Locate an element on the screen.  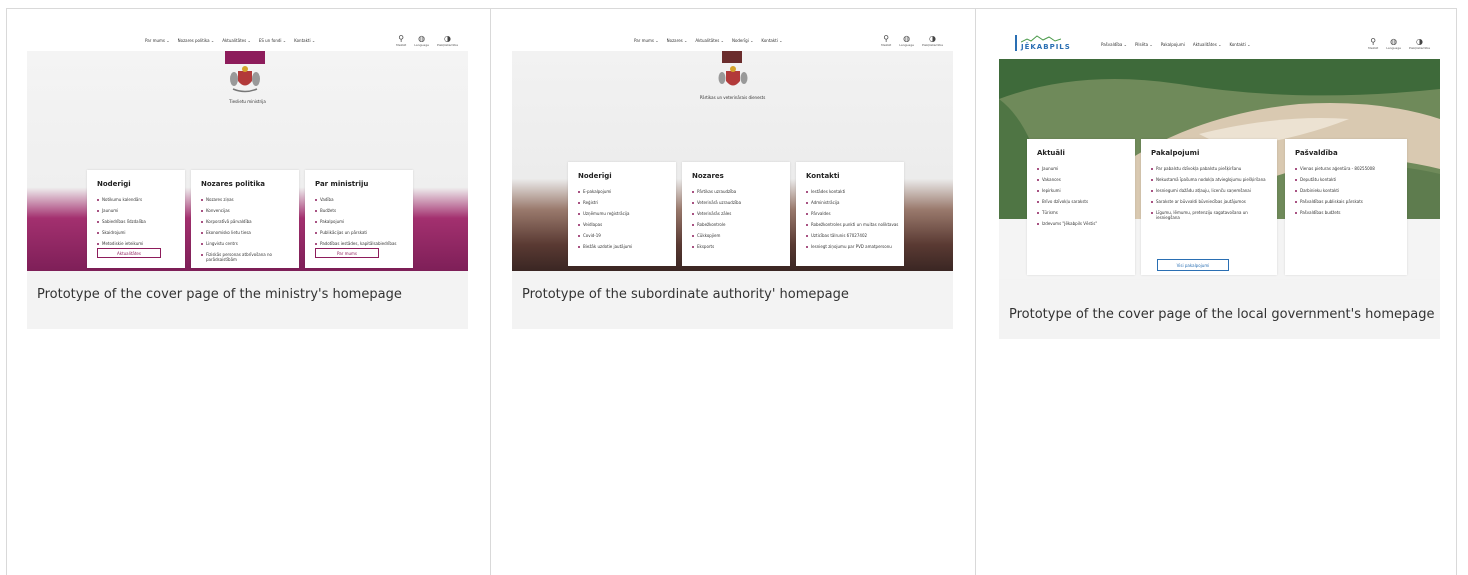
list-item: Deputātu kontakti is located at coordinates (1335, 179).